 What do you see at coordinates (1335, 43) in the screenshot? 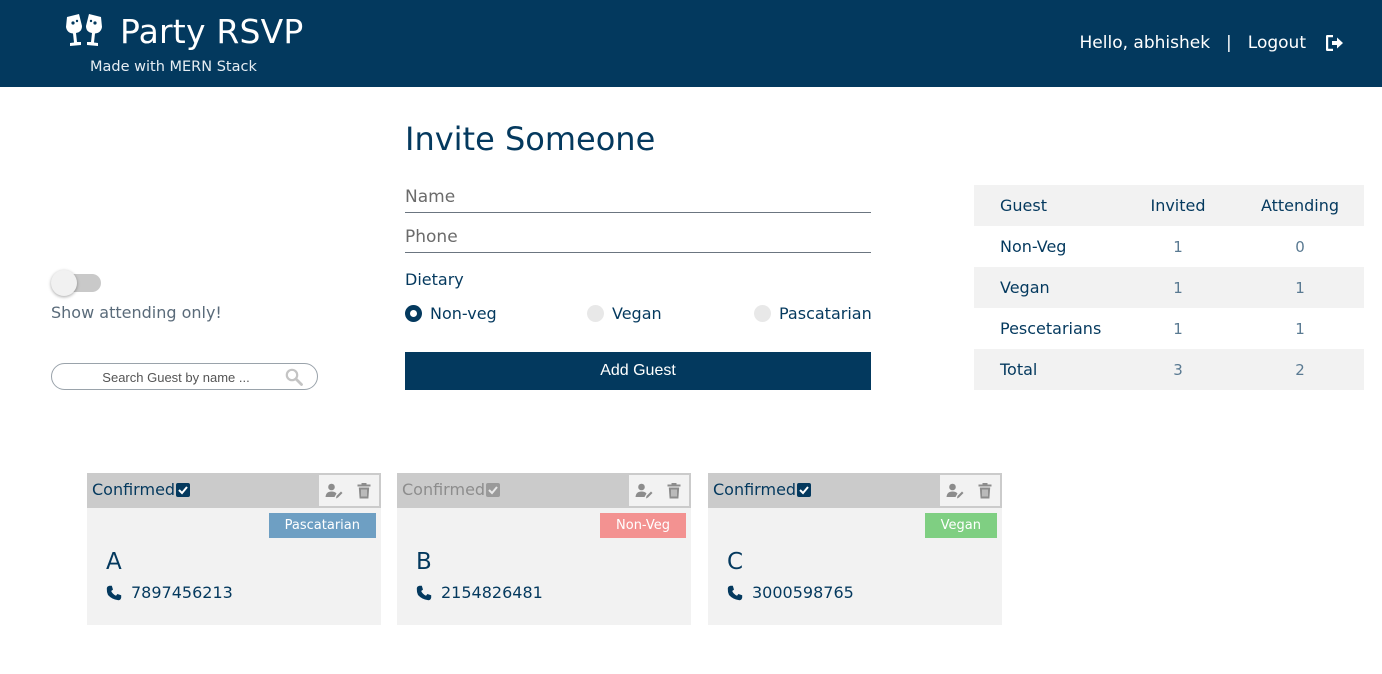
I see `sign-out-icon` at bounding box center [1335, 43].